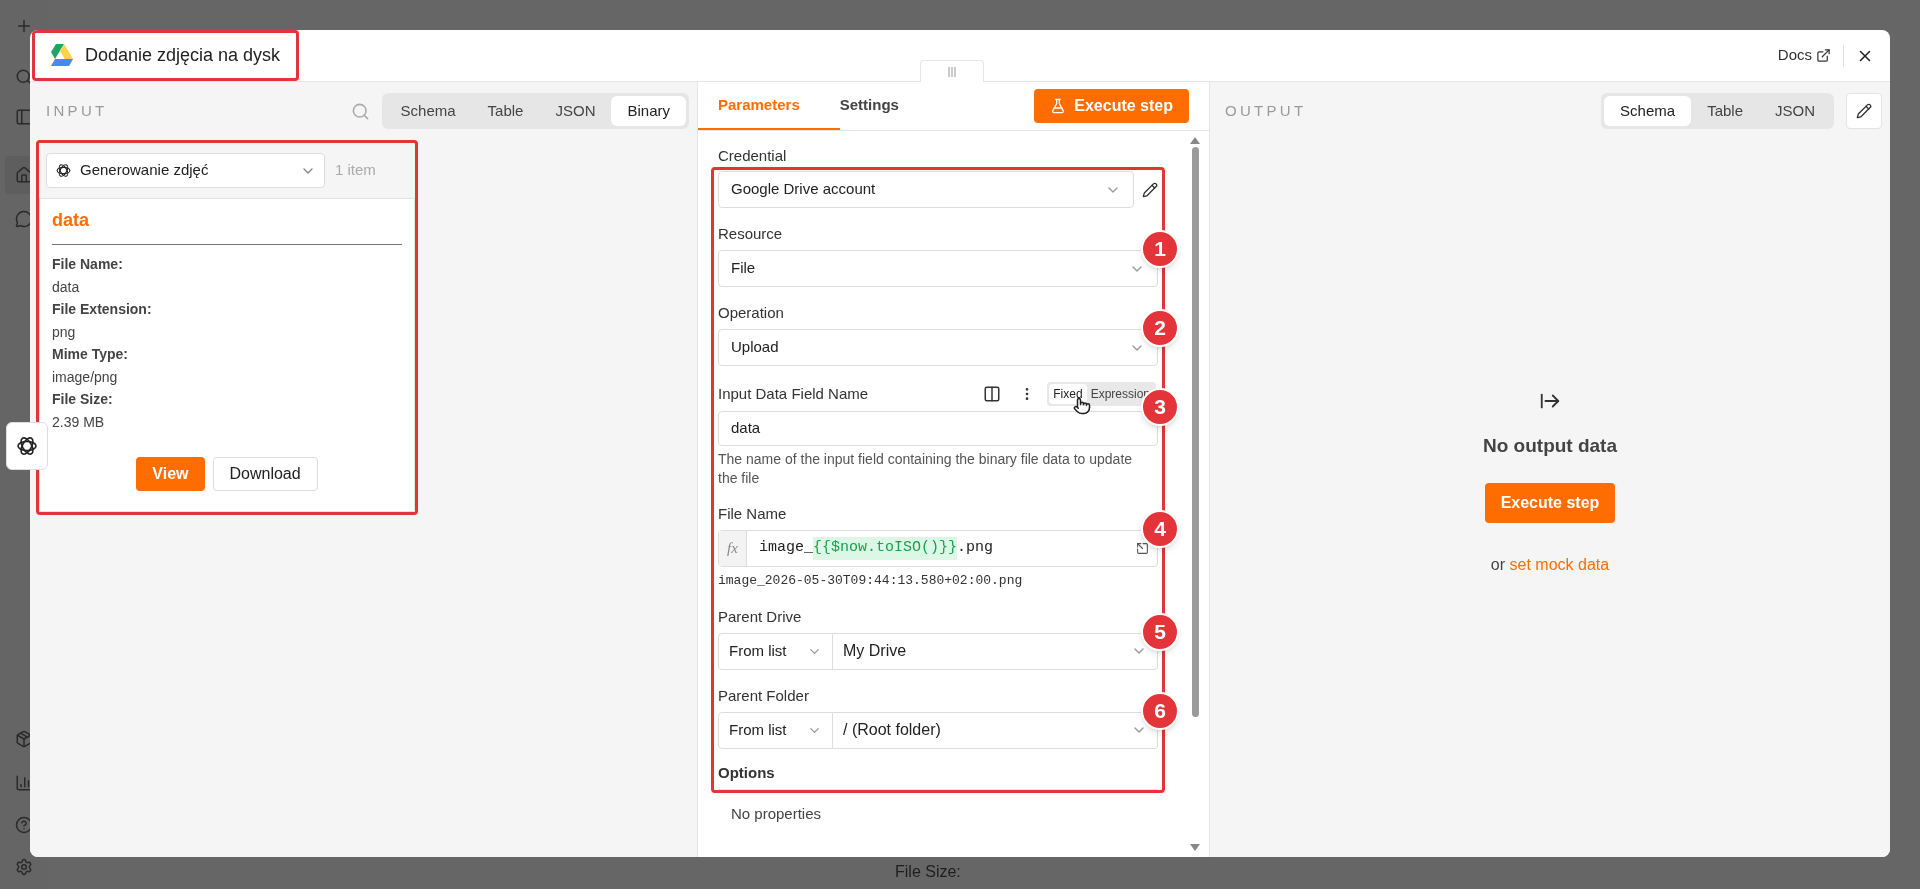 This screenshot has height=889, width=1920. What do you see at coordinates (1082, 406) in the screenshot?
I see `hand-cursor-icon` at bounding box center [1082, 406].